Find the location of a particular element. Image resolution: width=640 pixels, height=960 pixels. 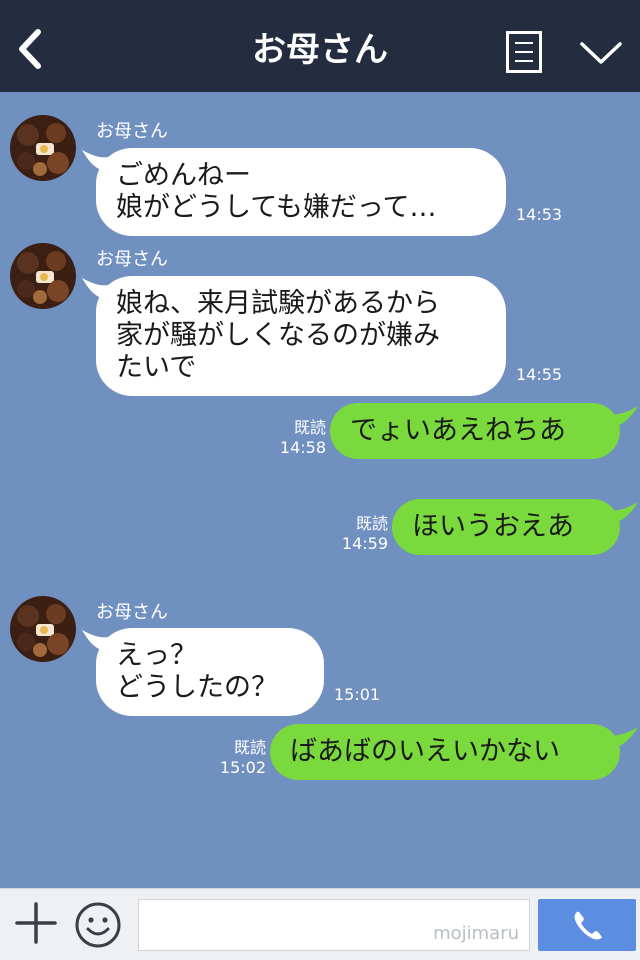

message-bubble-incoming: 娘ね、来月試験があるから 家が騒がしくなるのが嫌み たいで is located at coordinates (301, 336).